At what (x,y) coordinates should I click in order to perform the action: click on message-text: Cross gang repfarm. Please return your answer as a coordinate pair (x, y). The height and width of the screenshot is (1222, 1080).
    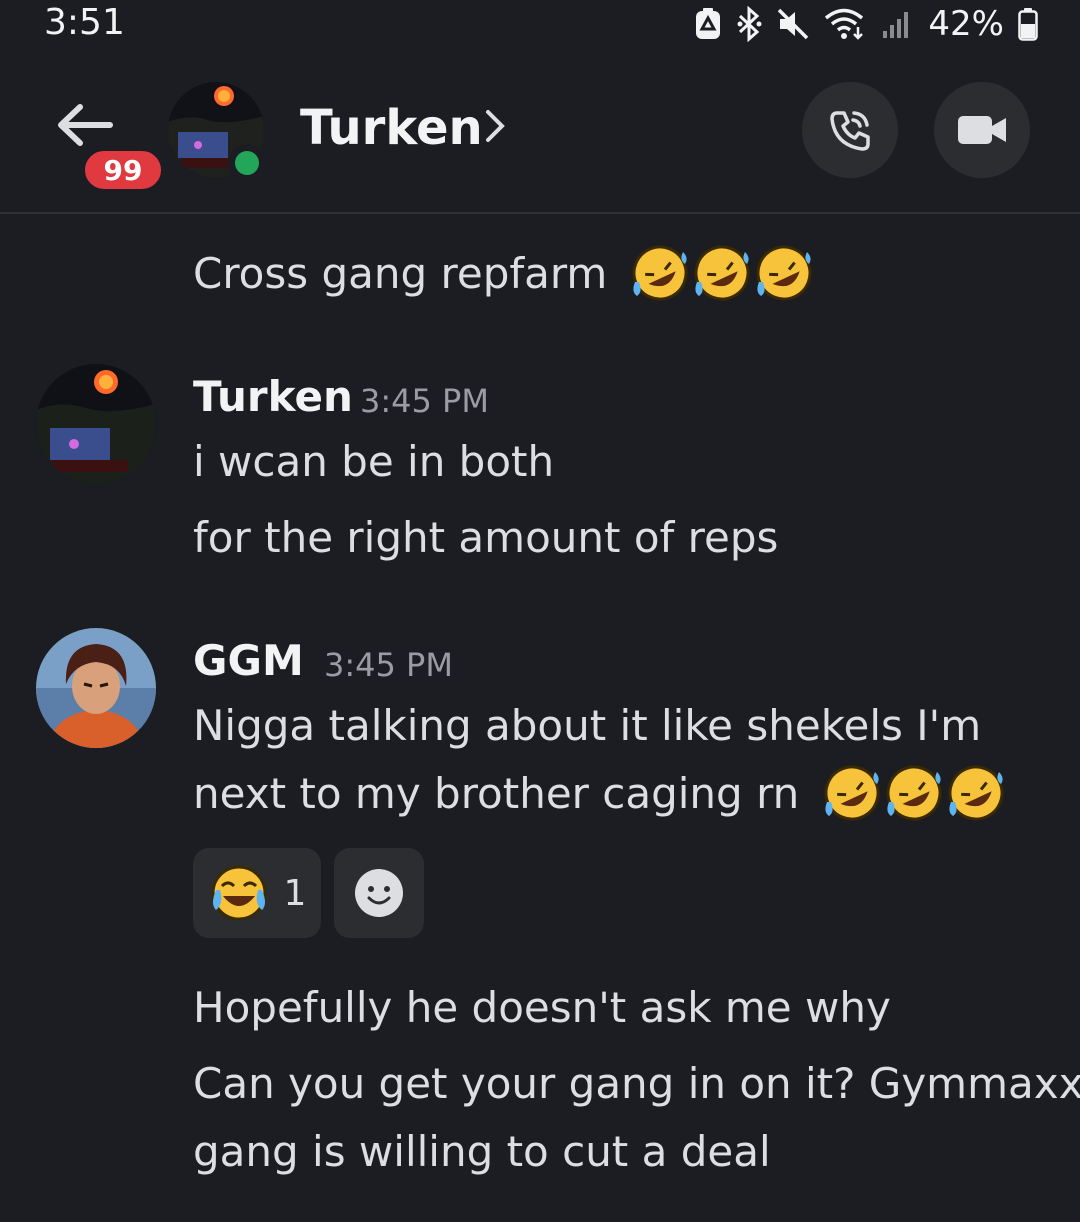
    Looking at the image, I should click on (504, 276).